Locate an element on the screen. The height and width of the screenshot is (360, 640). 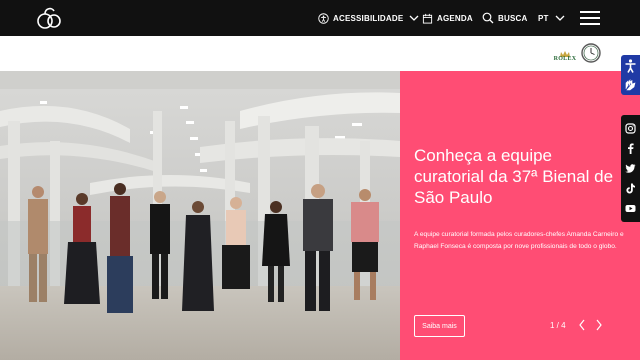
bienal-logo-icon is located at coordinates (49, 18).